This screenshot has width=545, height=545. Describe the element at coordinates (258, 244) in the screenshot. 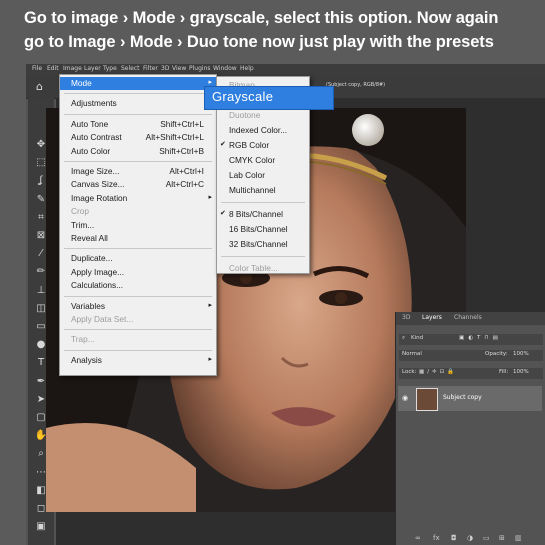

I see `mode-item-label: 32 Bits/Channel` at that location.